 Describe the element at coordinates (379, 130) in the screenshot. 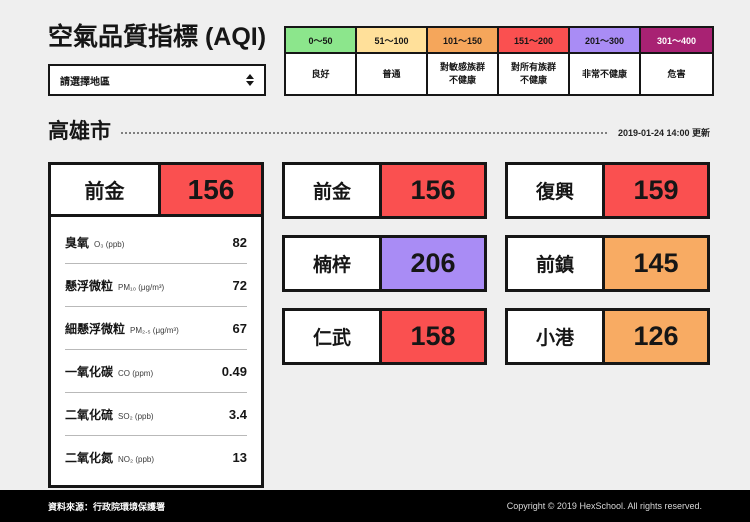

I see `city-row: 高雄市 2019-01-24 14:00 更新` at that location.